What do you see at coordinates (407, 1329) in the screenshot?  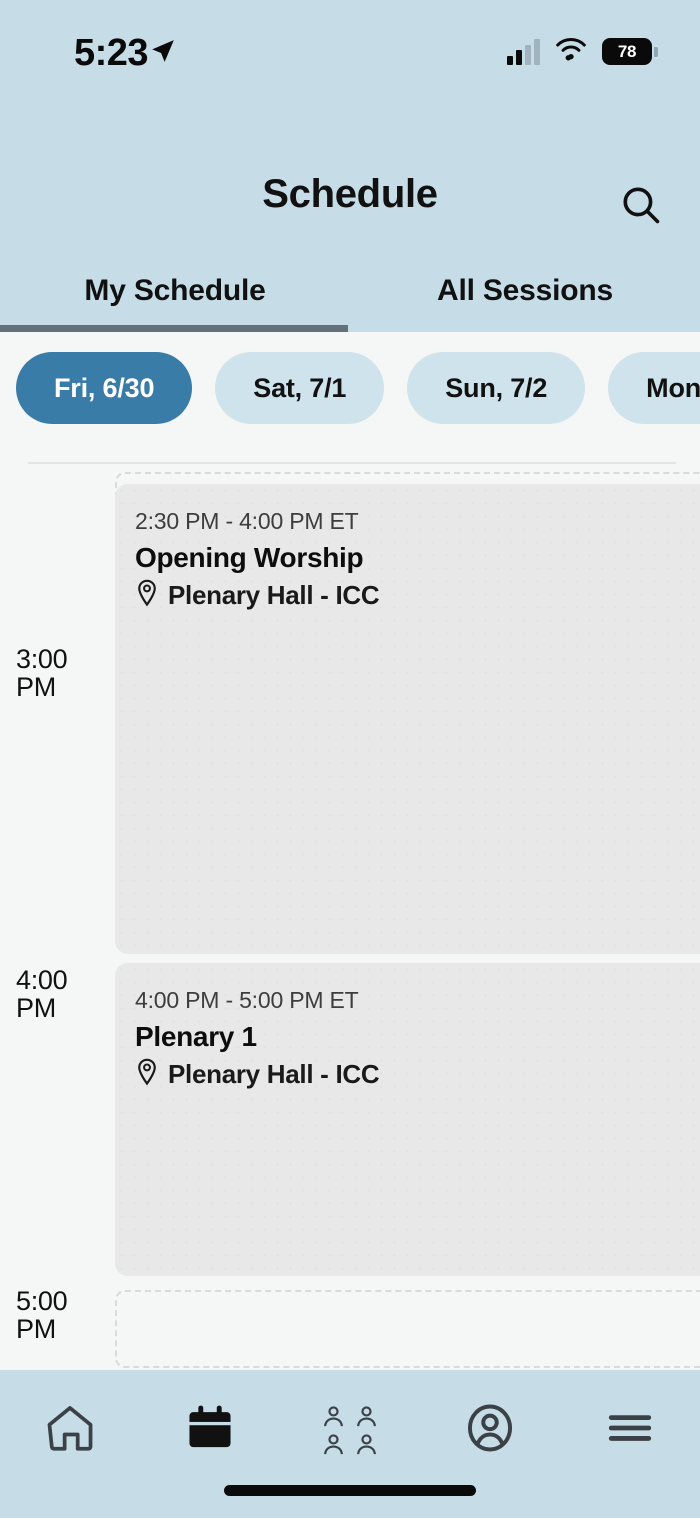 I see `empty-slot-placeholder` at bounding box center [407, 1329].